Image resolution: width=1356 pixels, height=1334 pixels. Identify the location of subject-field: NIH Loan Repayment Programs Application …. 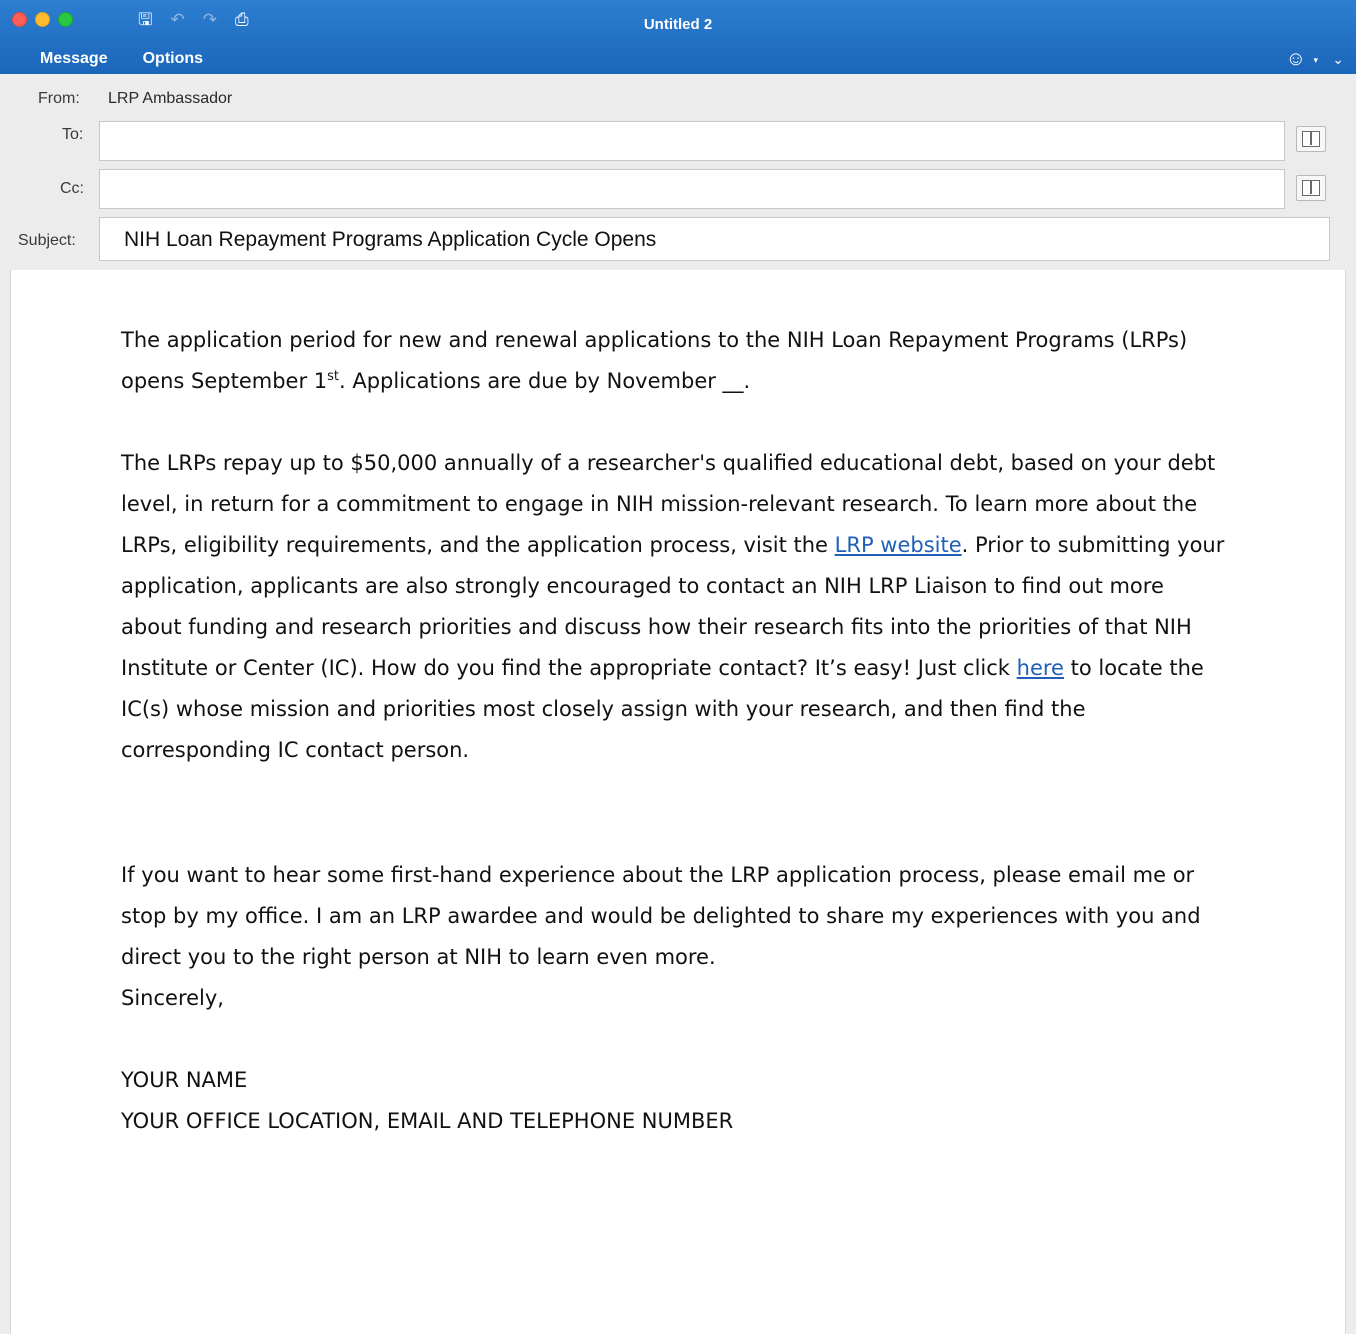
(714, 239).